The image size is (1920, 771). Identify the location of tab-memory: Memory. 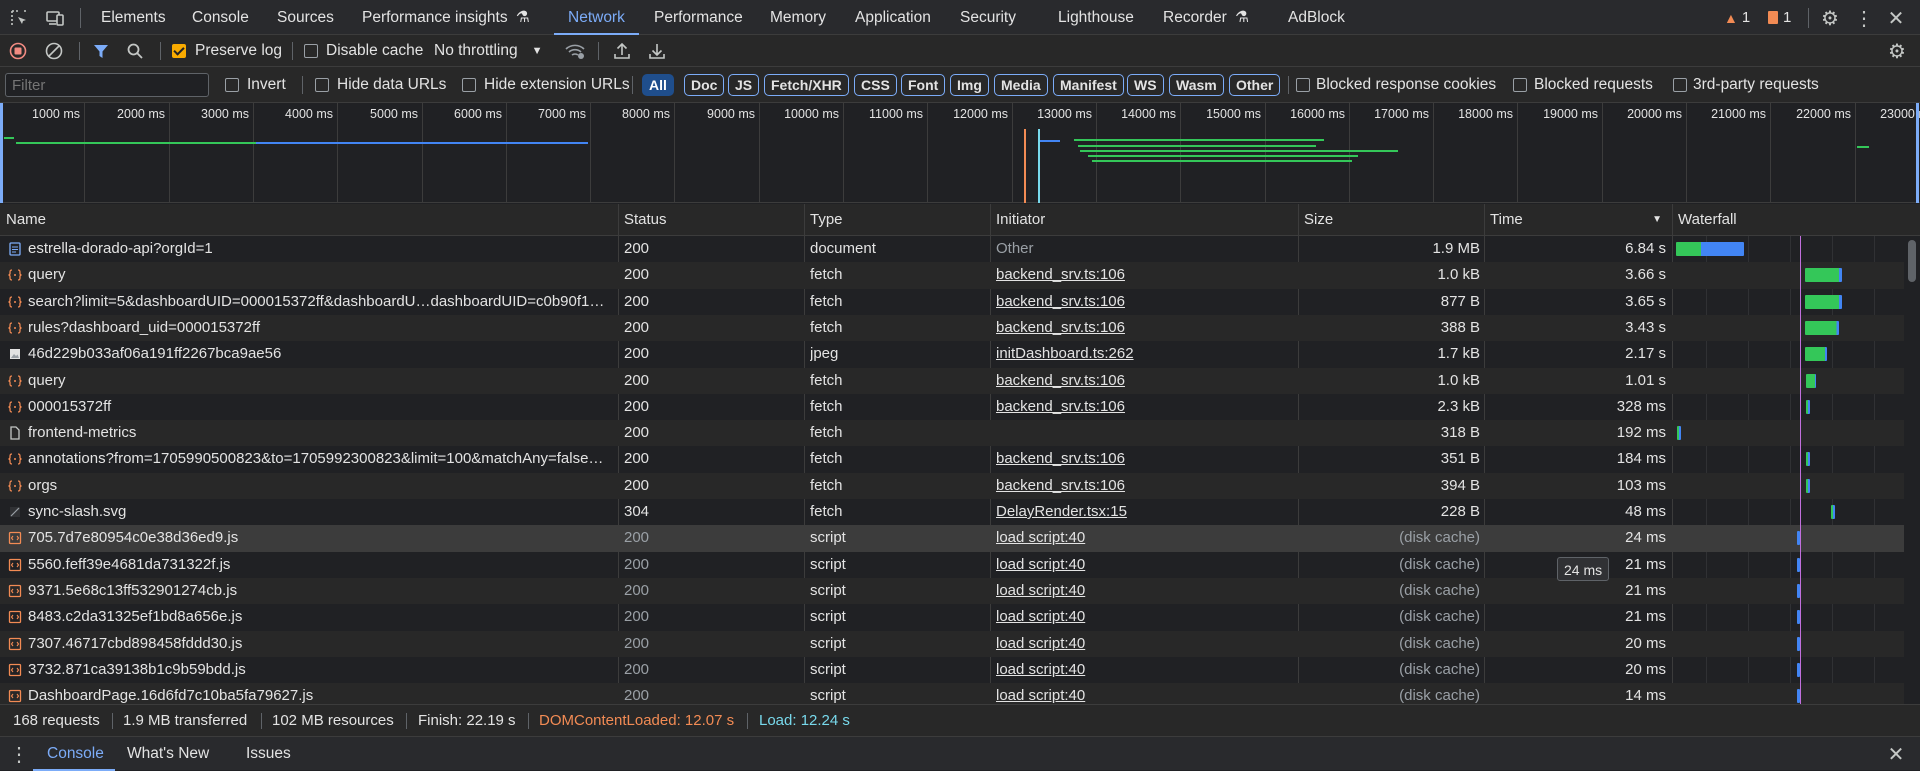
(798, 17).